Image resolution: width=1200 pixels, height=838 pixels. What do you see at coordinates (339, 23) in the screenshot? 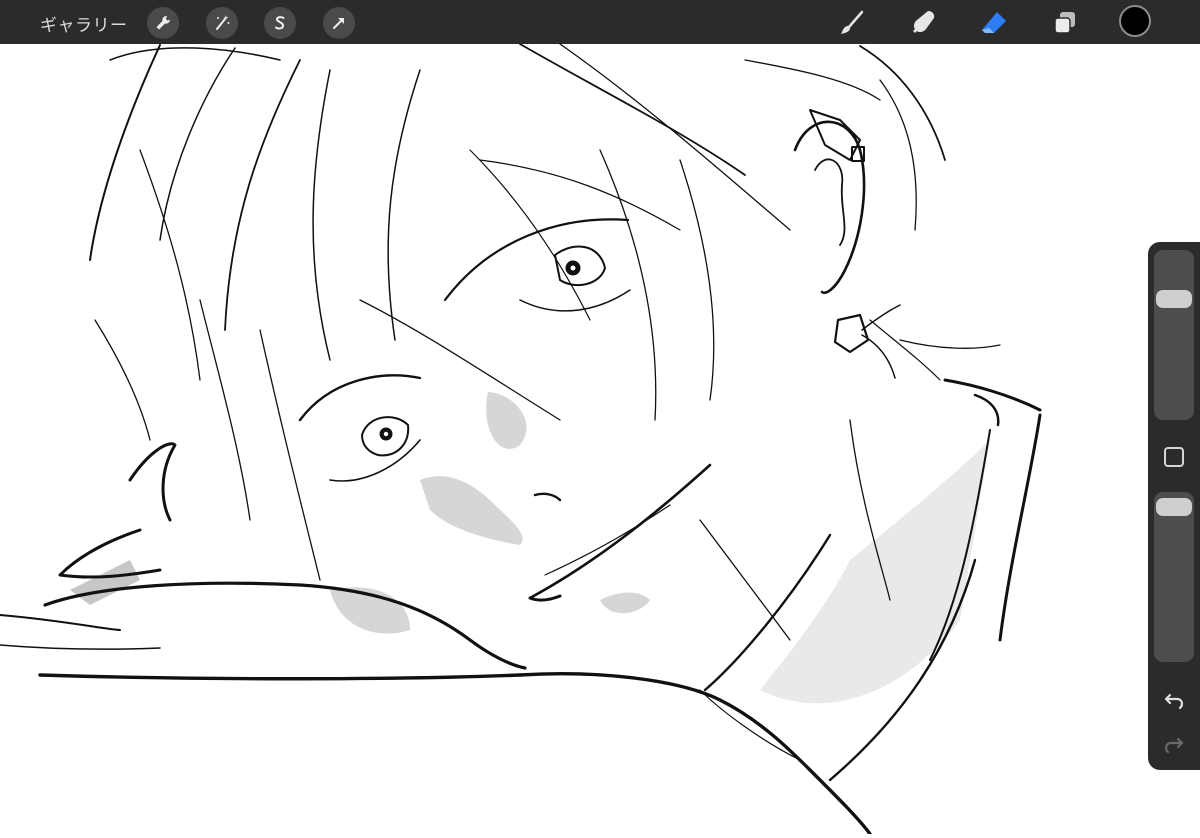
I see `transform-arrow-icon` at bounding box center [339, 23].